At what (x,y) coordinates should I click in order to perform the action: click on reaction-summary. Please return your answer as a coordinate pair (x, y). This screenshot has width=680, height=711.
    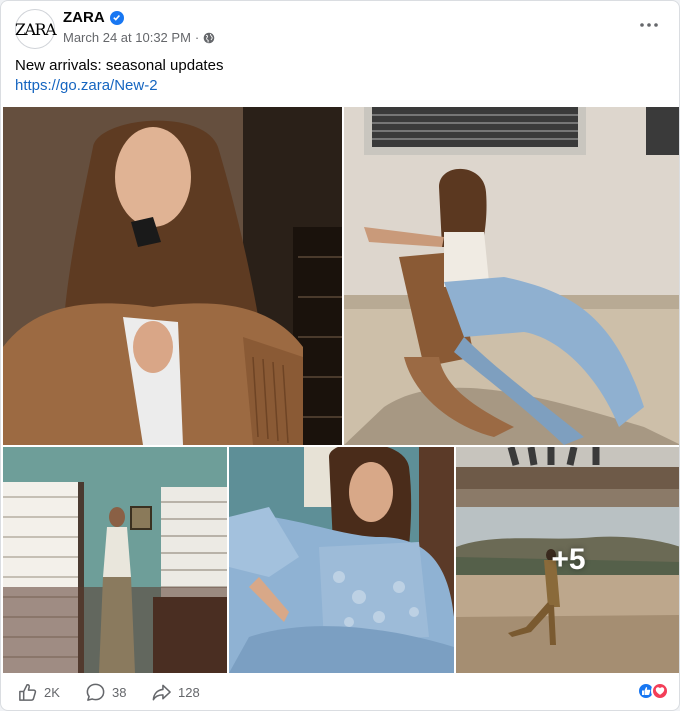
    Looking at the image, I should click on (653, 691).